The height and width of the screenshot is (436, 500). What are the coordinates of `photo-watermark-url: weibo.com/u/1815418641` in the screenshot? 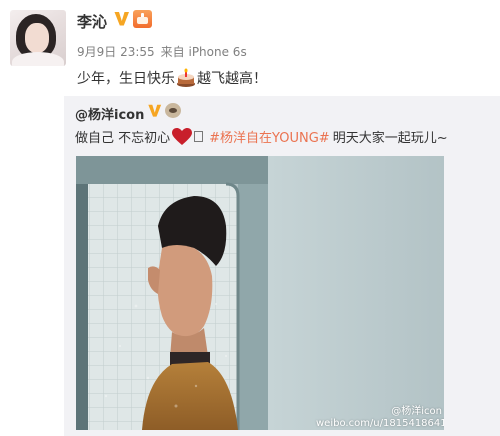 It's located at (380, 423).